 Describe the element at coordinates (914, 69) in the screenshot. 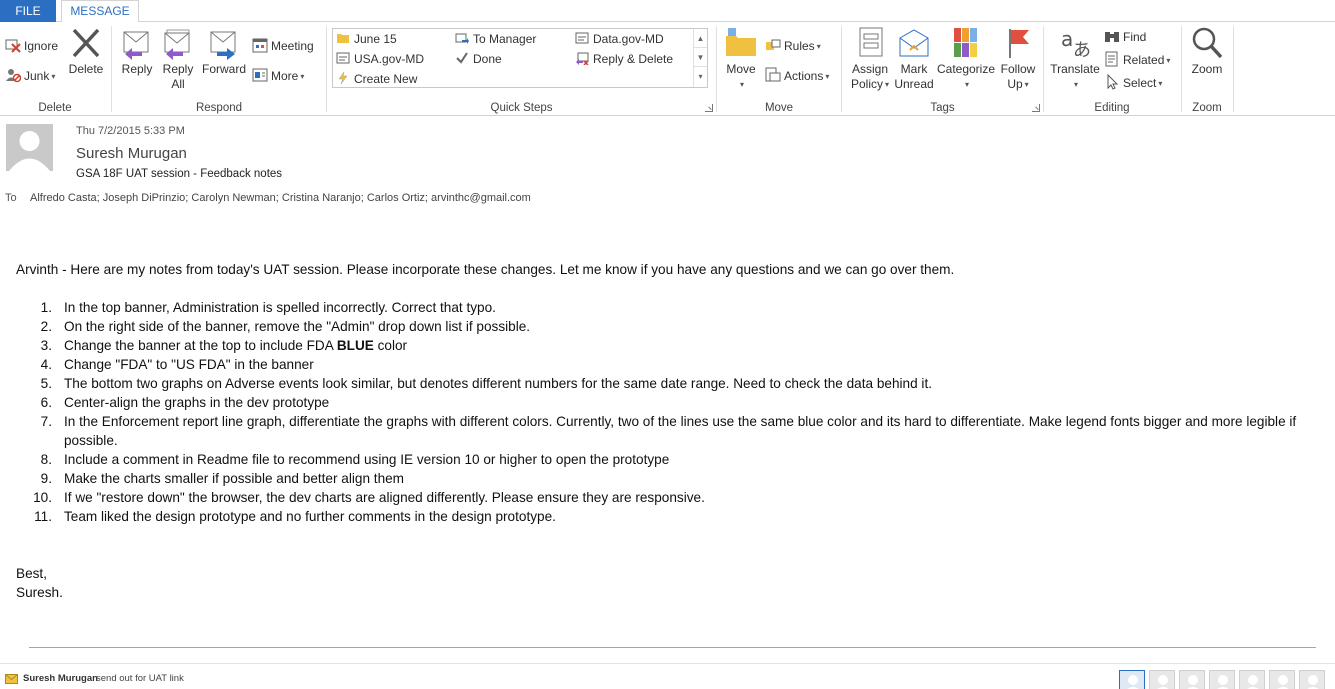

I see `mark-label-1: Mark` at that location.